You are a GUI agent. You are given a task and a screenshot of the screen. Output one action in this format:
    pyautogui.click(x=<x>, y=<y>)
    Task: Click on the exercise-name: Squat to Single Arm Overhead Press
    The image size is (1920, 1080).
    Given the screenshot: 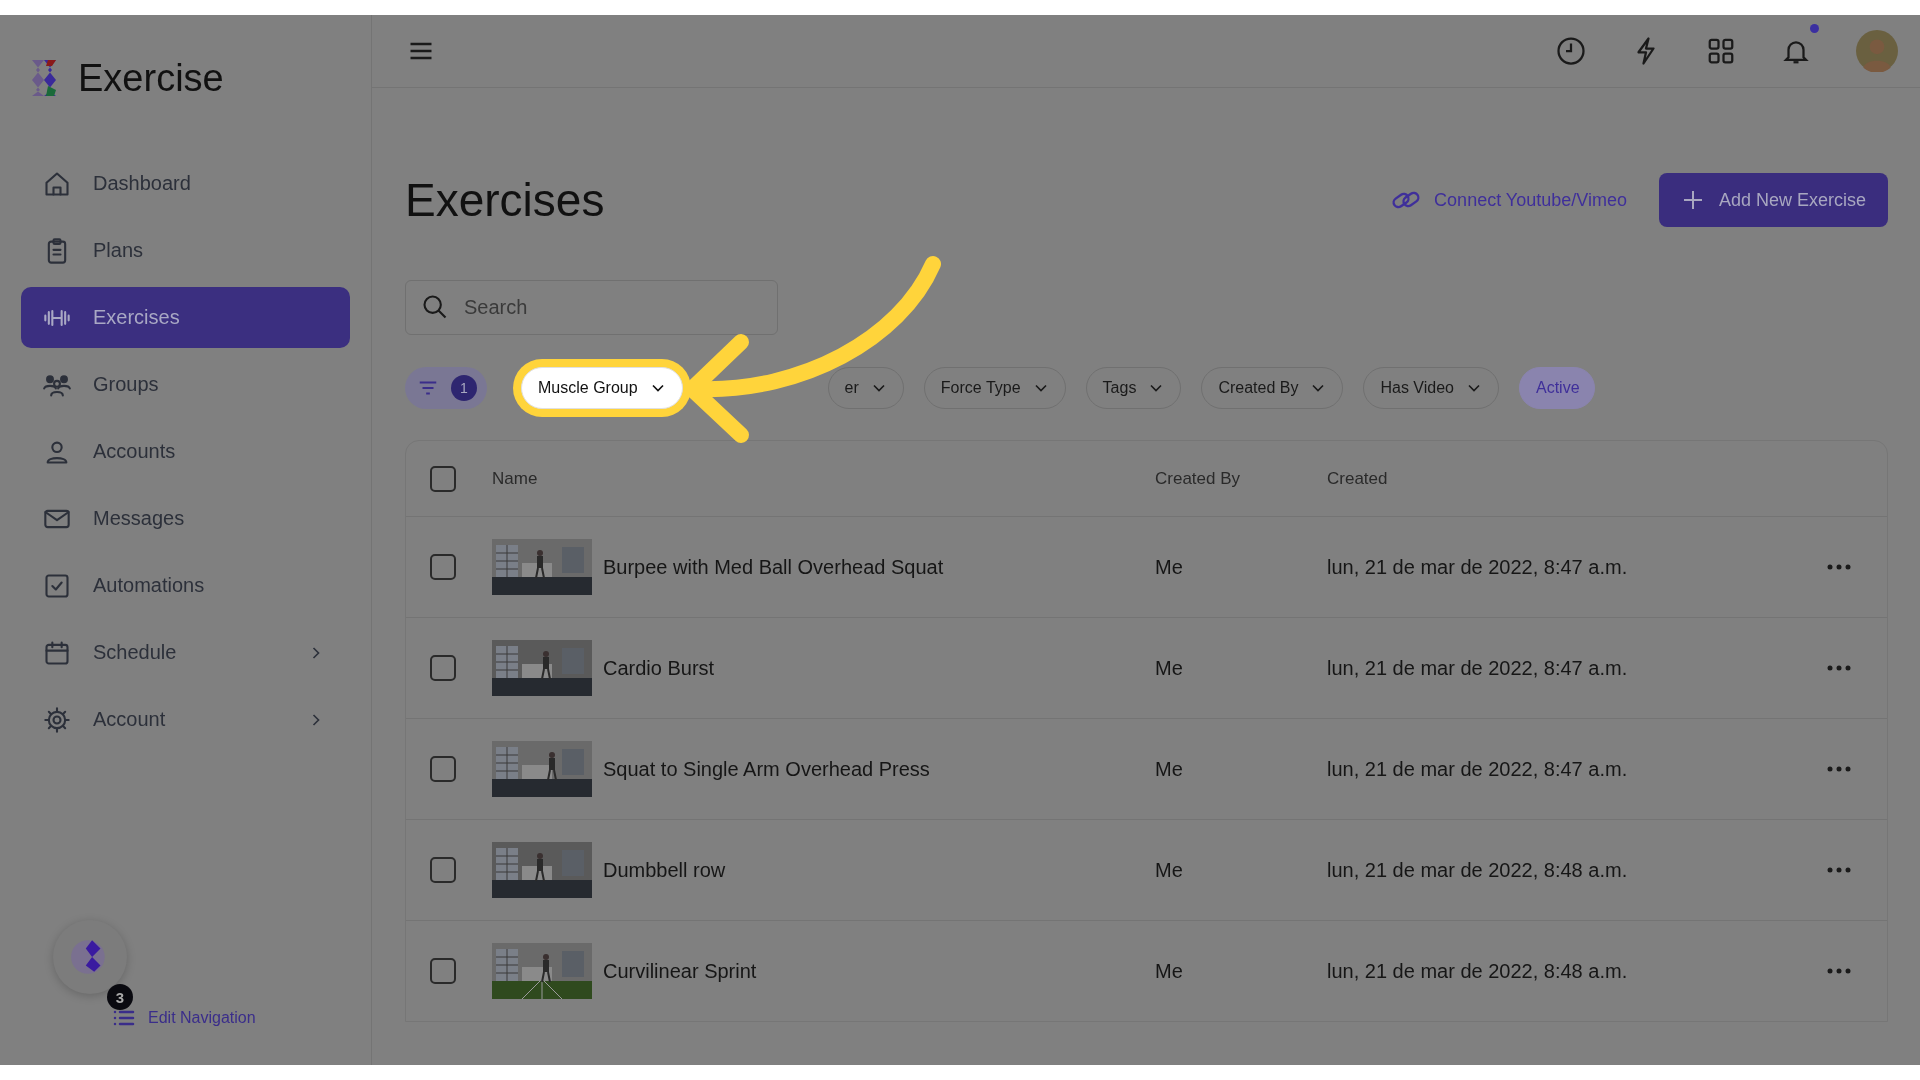 What is the action you would take?
    pyautogui.click(x=766, y=769)
    